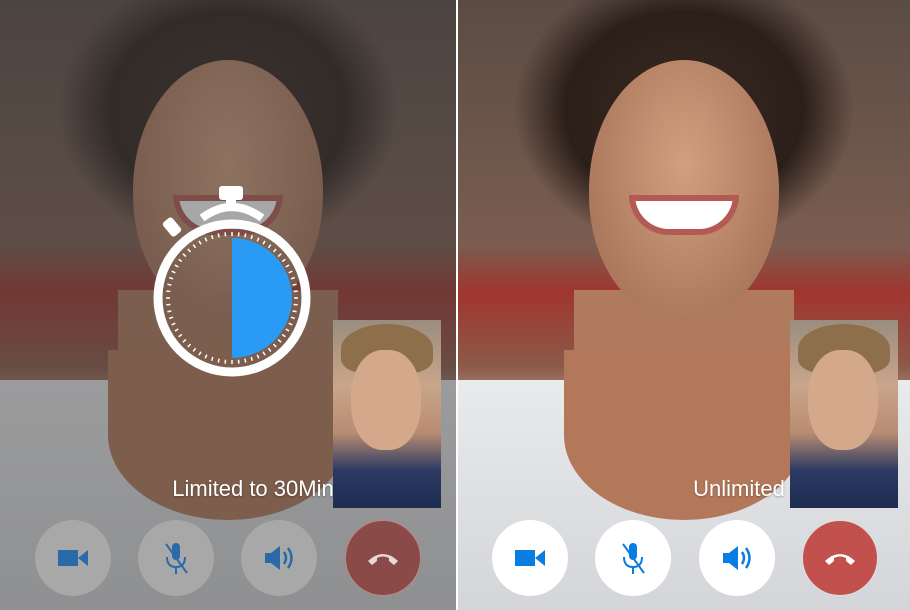 This screenshot has height=610, width=910. I want to click on limit-caption: Limited to 30Min, so click(253, 488).